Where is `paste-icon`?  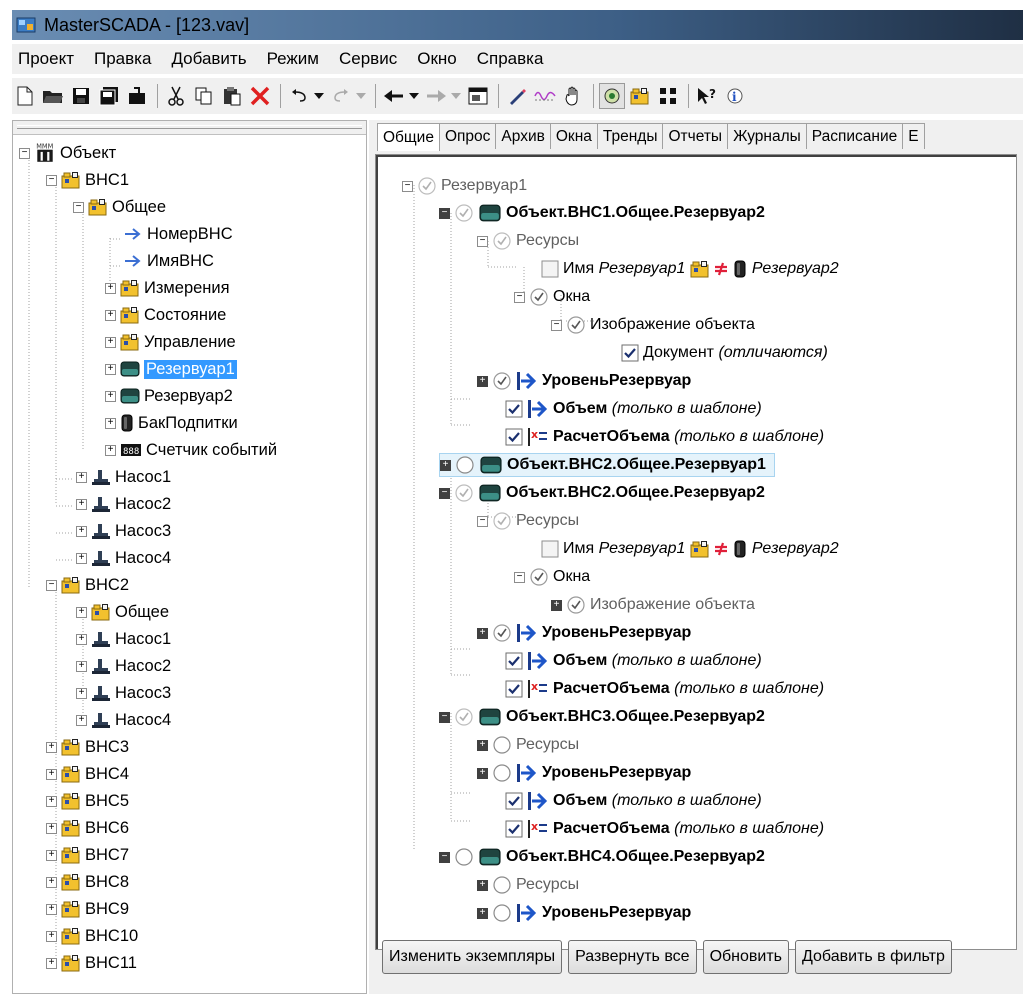 paste-icon is located at coordinates (232, 96).